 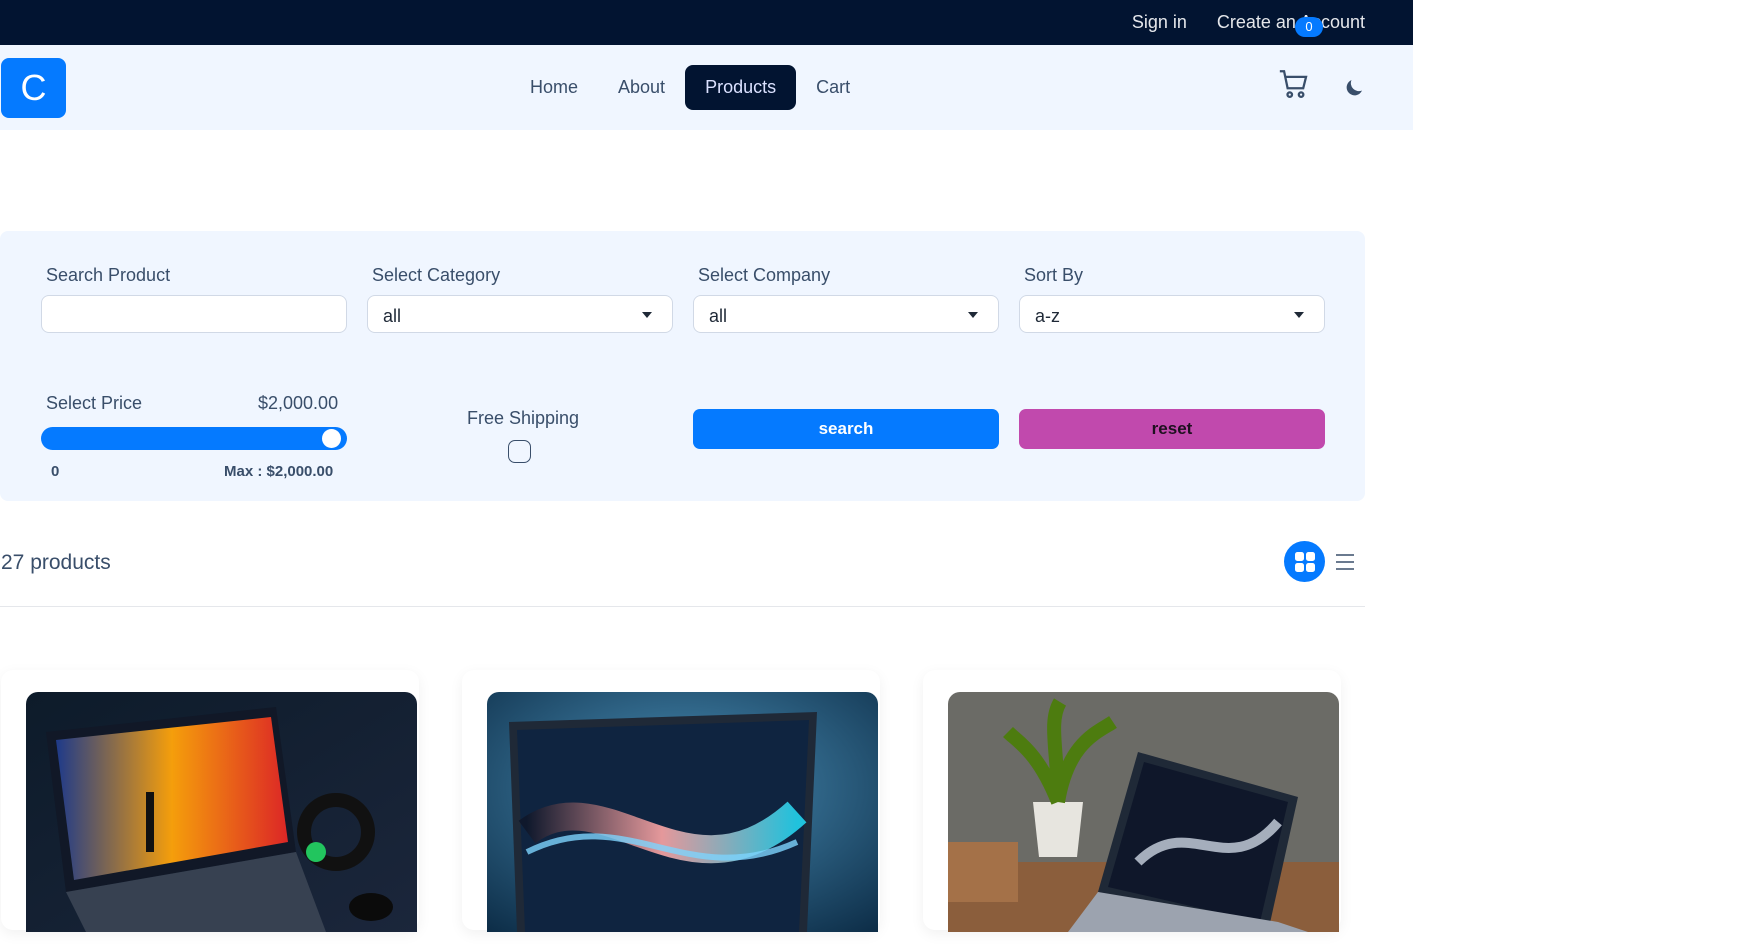 I want to click on free-shipping-checkbox, so click(x=519, y=451).